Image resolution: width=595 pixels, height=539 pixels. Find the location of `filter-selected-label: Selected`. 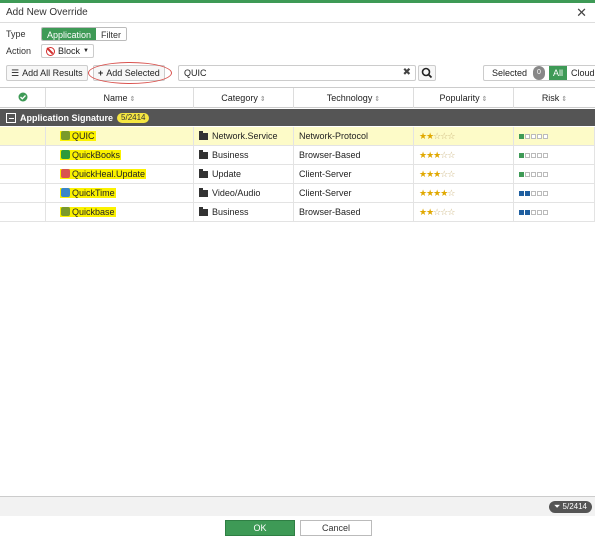

filter-selected-label: Selected is located at coordinates (510, 73).